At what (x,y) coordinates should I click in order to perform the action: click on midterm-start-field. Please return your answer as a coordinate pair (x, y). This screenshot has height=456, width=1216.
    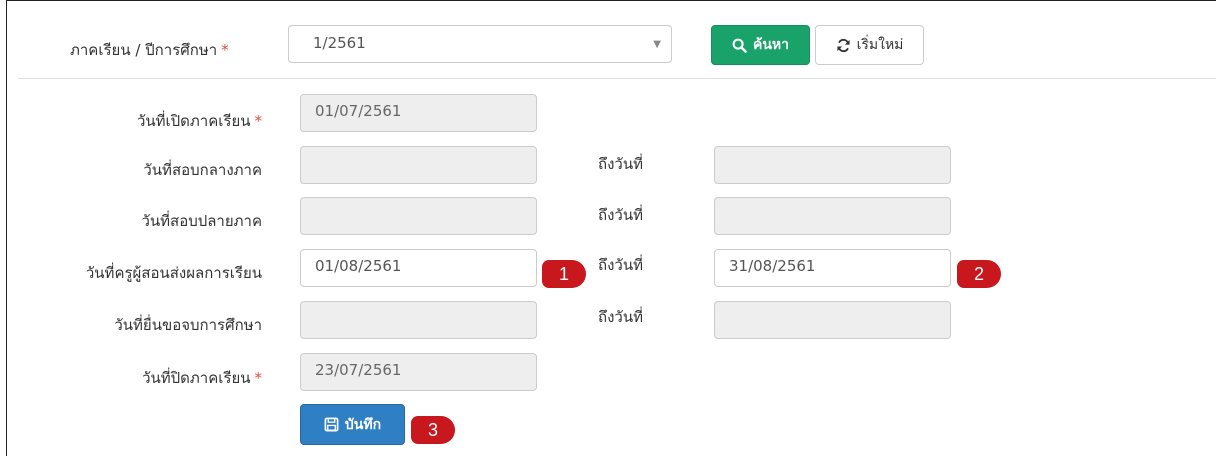
    Looking at the image, I should click on (418, 165).